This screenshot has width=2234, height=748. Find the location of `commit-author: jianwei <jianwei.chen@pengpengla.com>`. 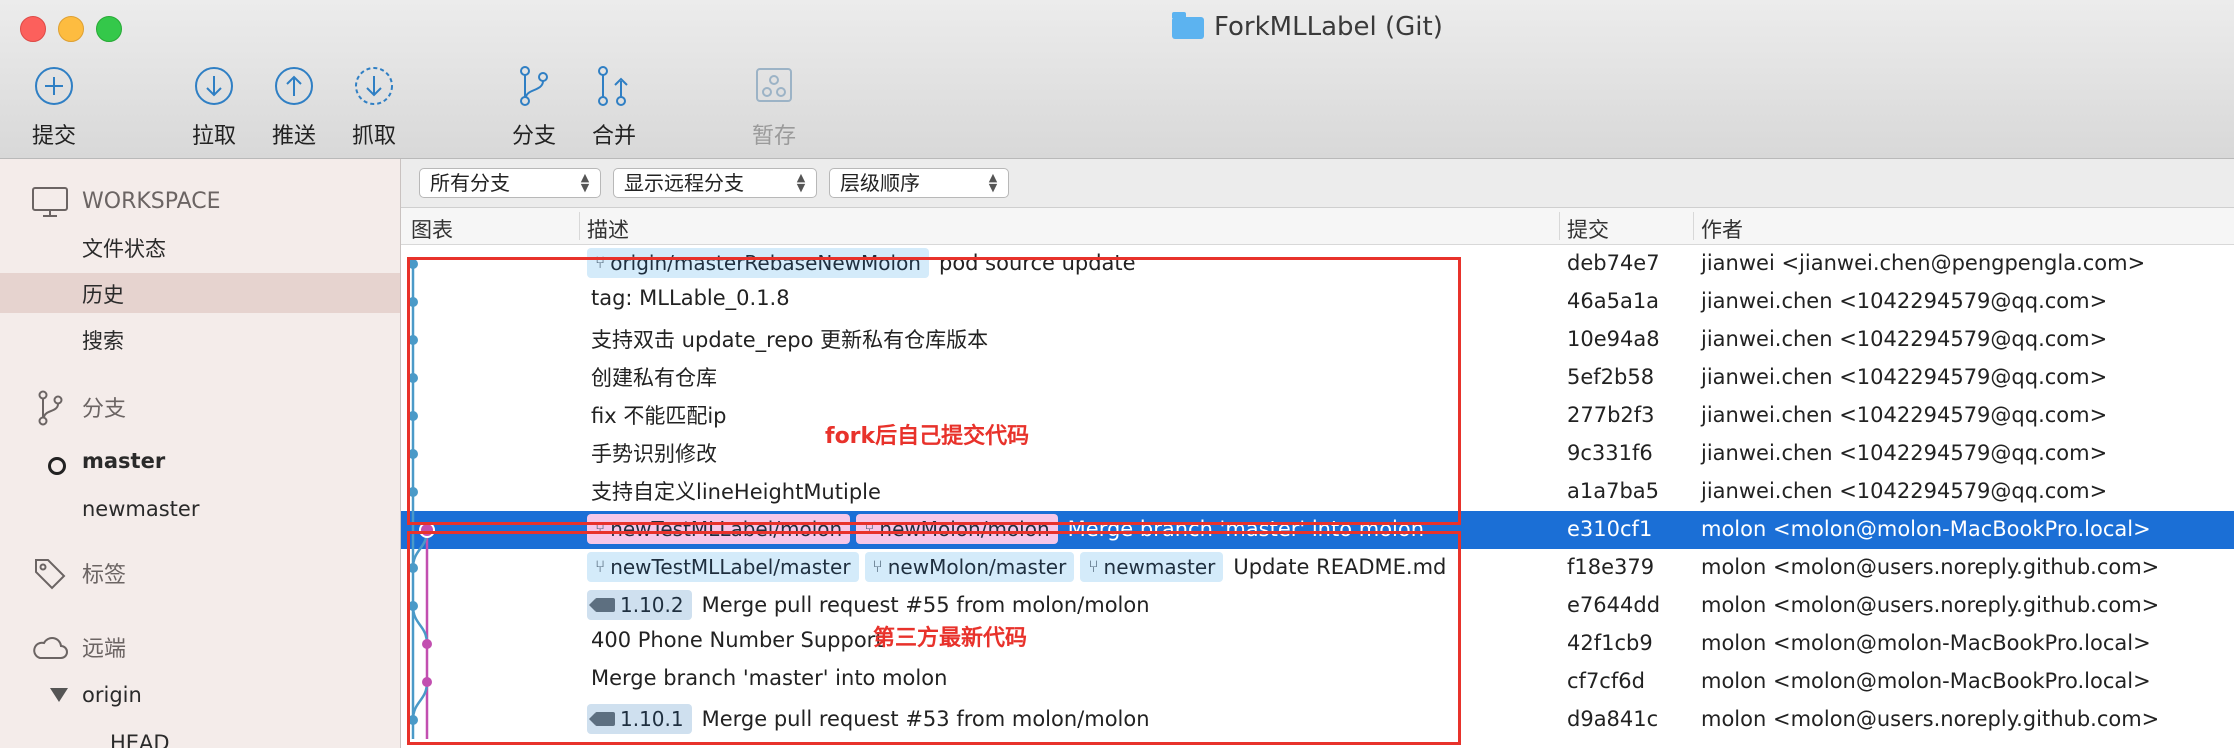

commit-author: jianwei <jianwei.chen@pengpengla.com> is located at coordinates (1923, 263).